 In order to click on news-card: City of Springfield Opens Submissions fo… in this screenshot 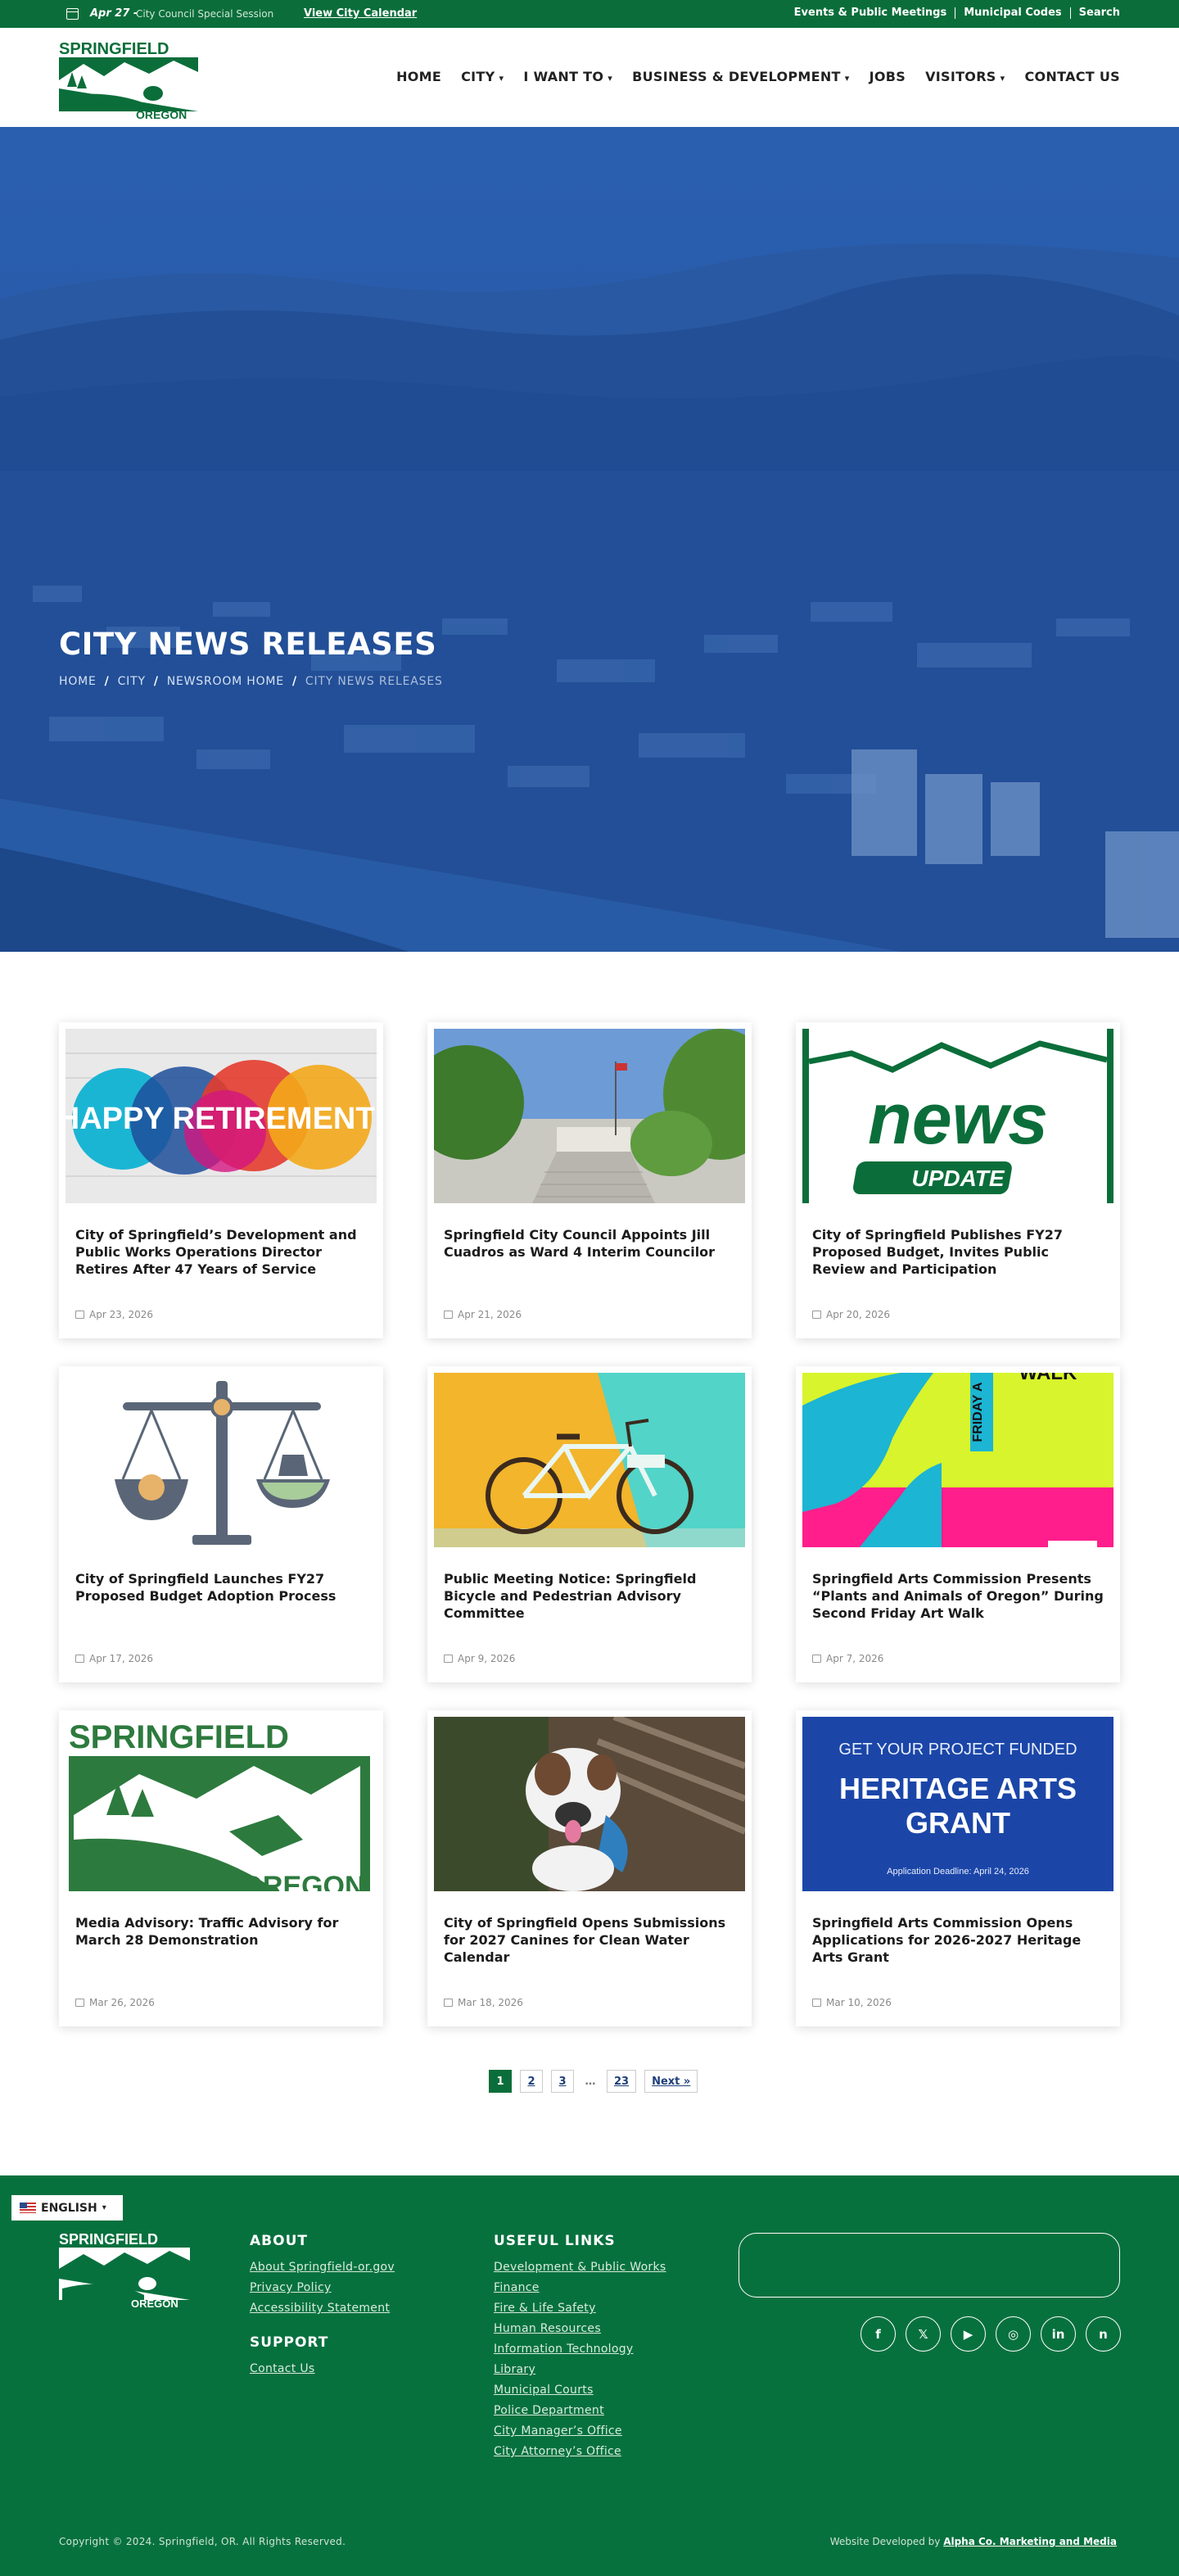, I will do `click(589, 1868)`.